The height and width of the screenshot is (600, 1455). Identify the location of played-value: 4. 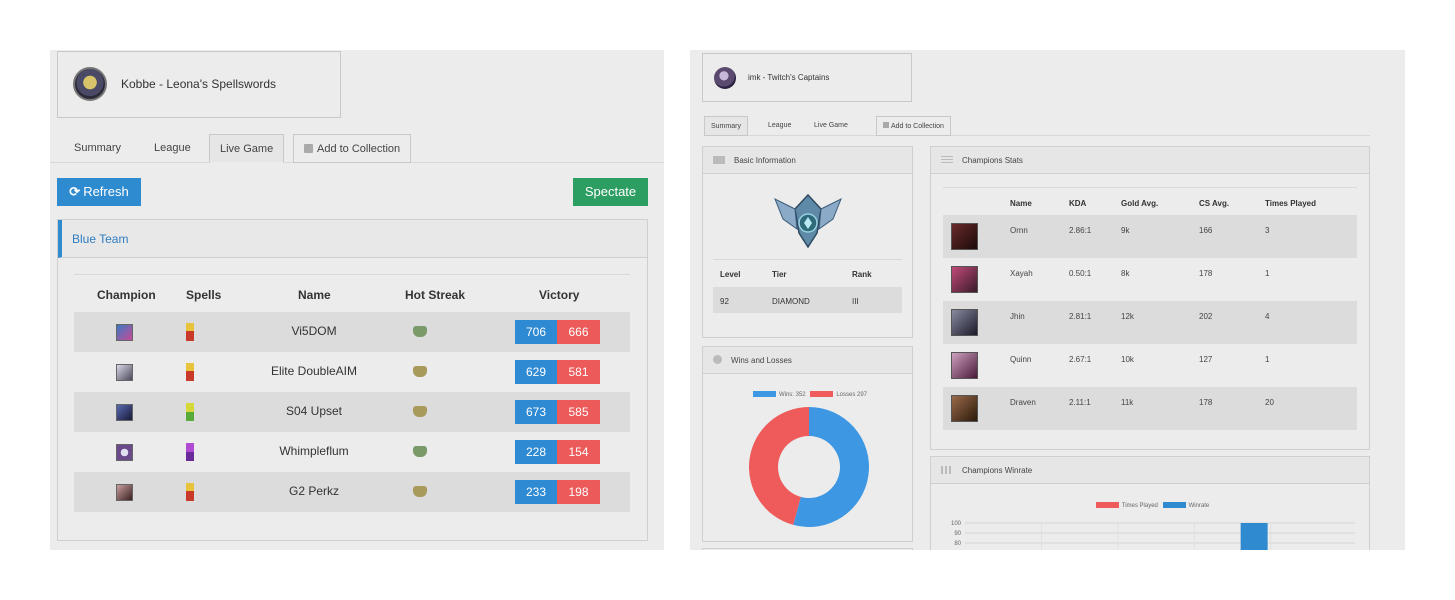
(1267, 316).